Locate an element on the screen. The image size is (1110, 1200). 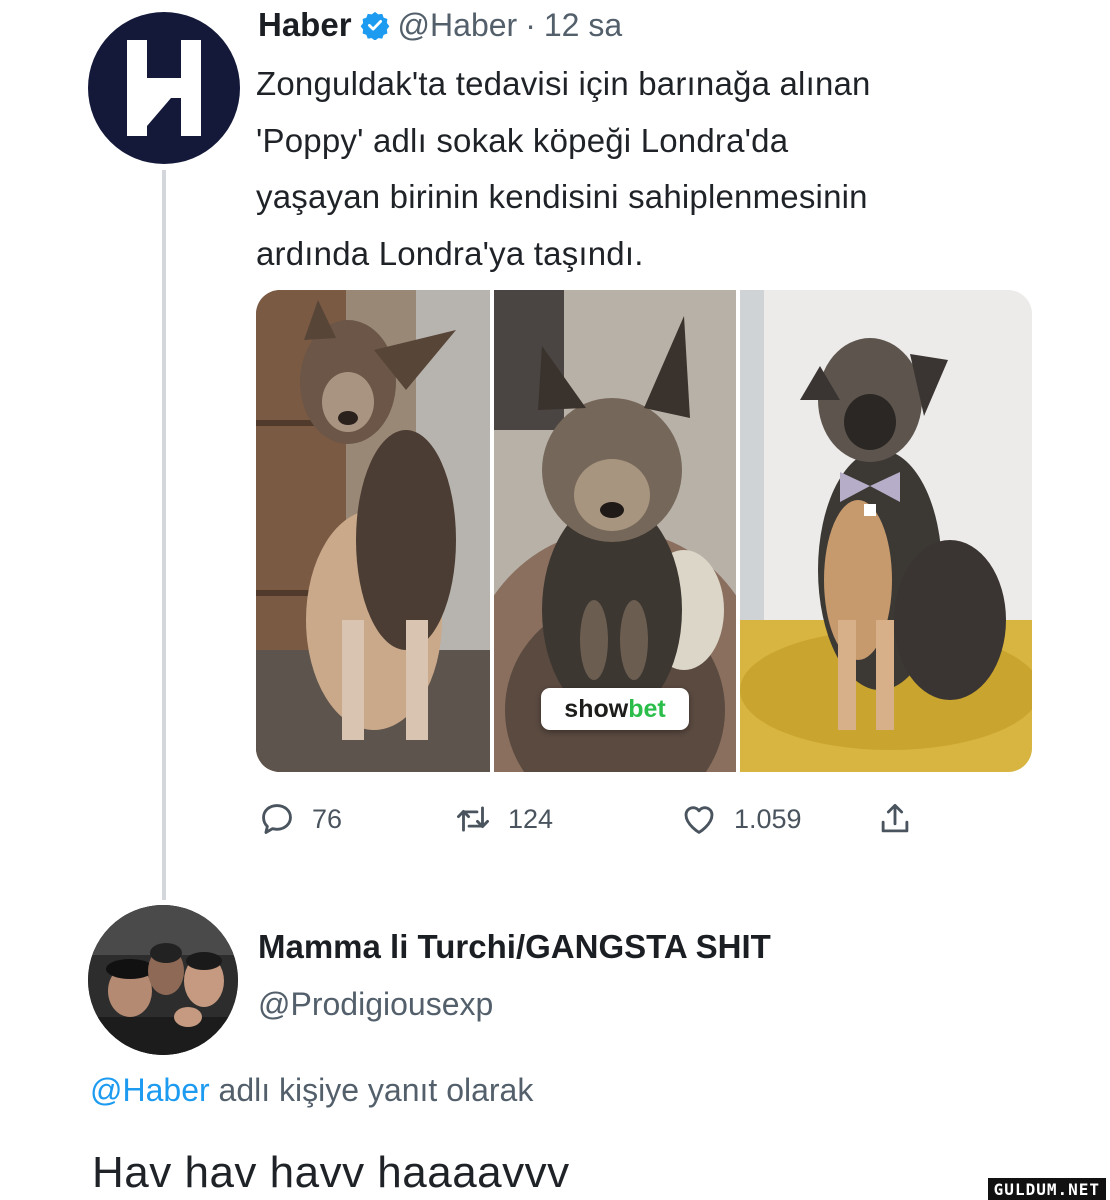
retweet-count: 124 is located at coordinates (531, 818).